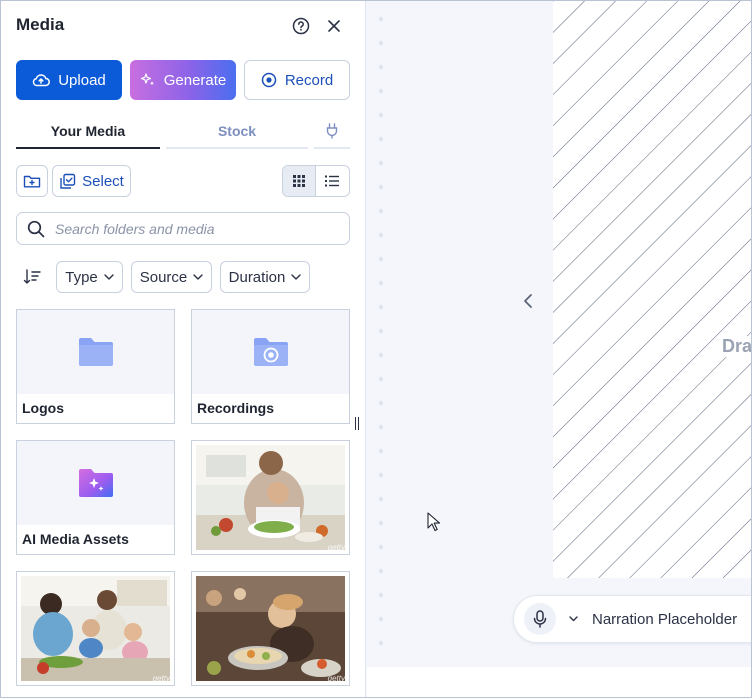 The height and width of the screenshot is (698, 752). I want to click on sort-icon, so click(32, 276).